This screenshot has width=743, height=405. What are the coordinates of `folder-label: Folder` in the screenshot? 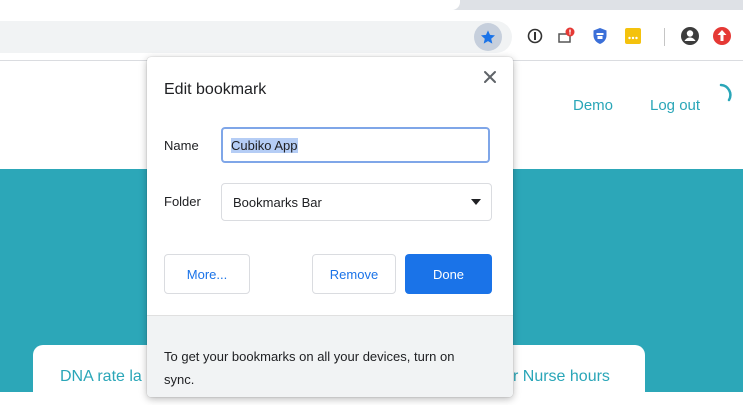 It's located at (182, 201).